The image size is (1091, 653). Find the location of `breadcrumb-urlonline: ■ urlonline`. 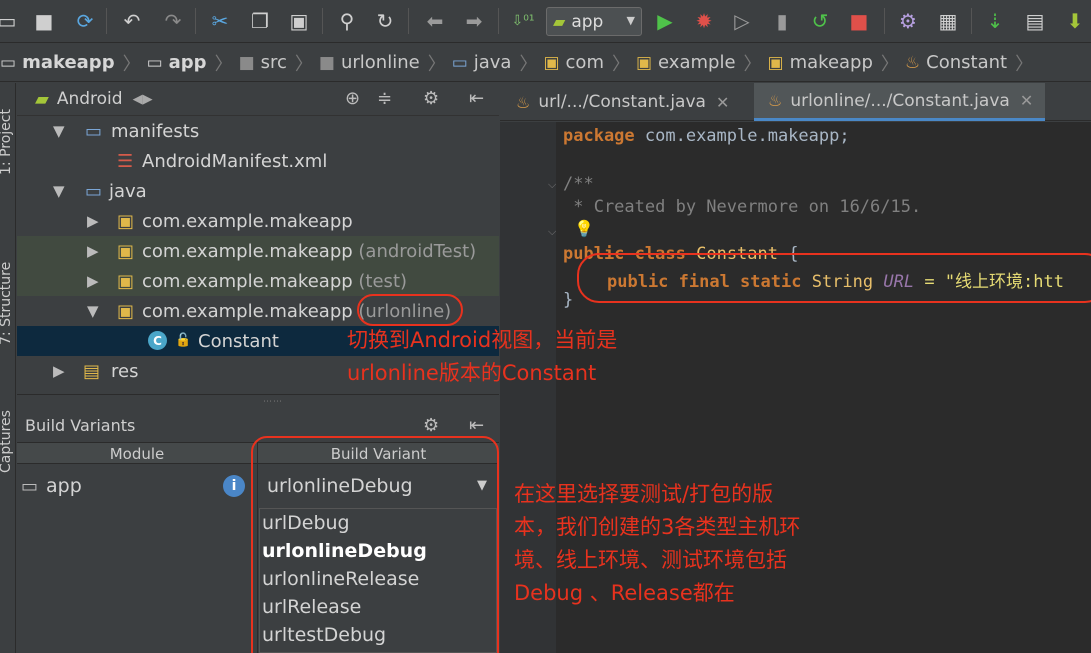

breadcrumb-urlonline: ■ urlonline is located at coordinates (371, 62).